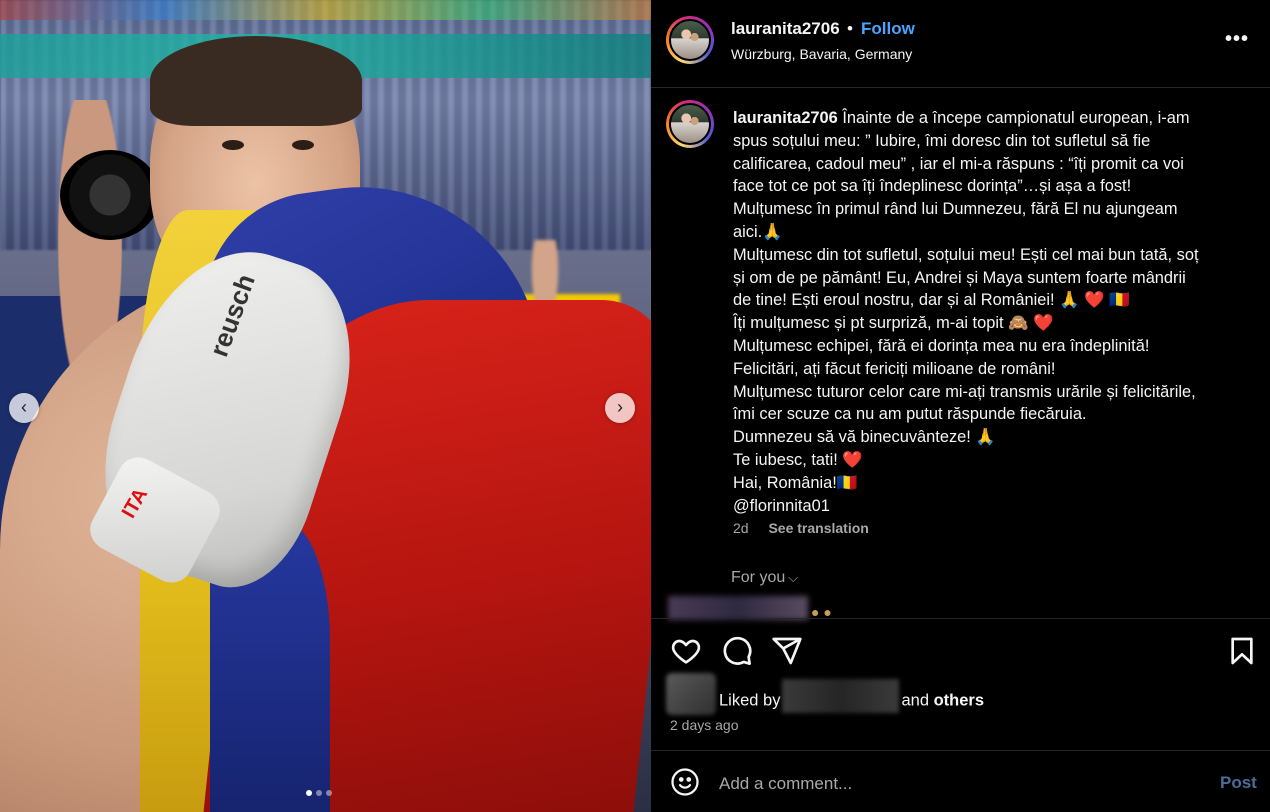 The image size is (1270, 812). I want to click on see-translation-button: See translation, so click(818, 528).